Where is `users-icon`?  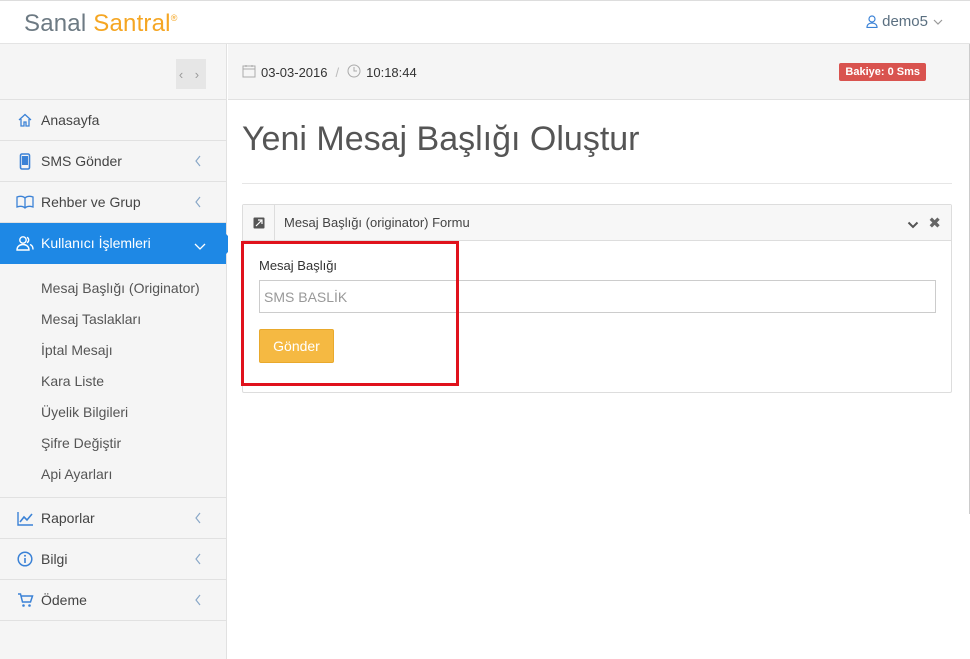 users-icon is located at coordinates (25, 243).